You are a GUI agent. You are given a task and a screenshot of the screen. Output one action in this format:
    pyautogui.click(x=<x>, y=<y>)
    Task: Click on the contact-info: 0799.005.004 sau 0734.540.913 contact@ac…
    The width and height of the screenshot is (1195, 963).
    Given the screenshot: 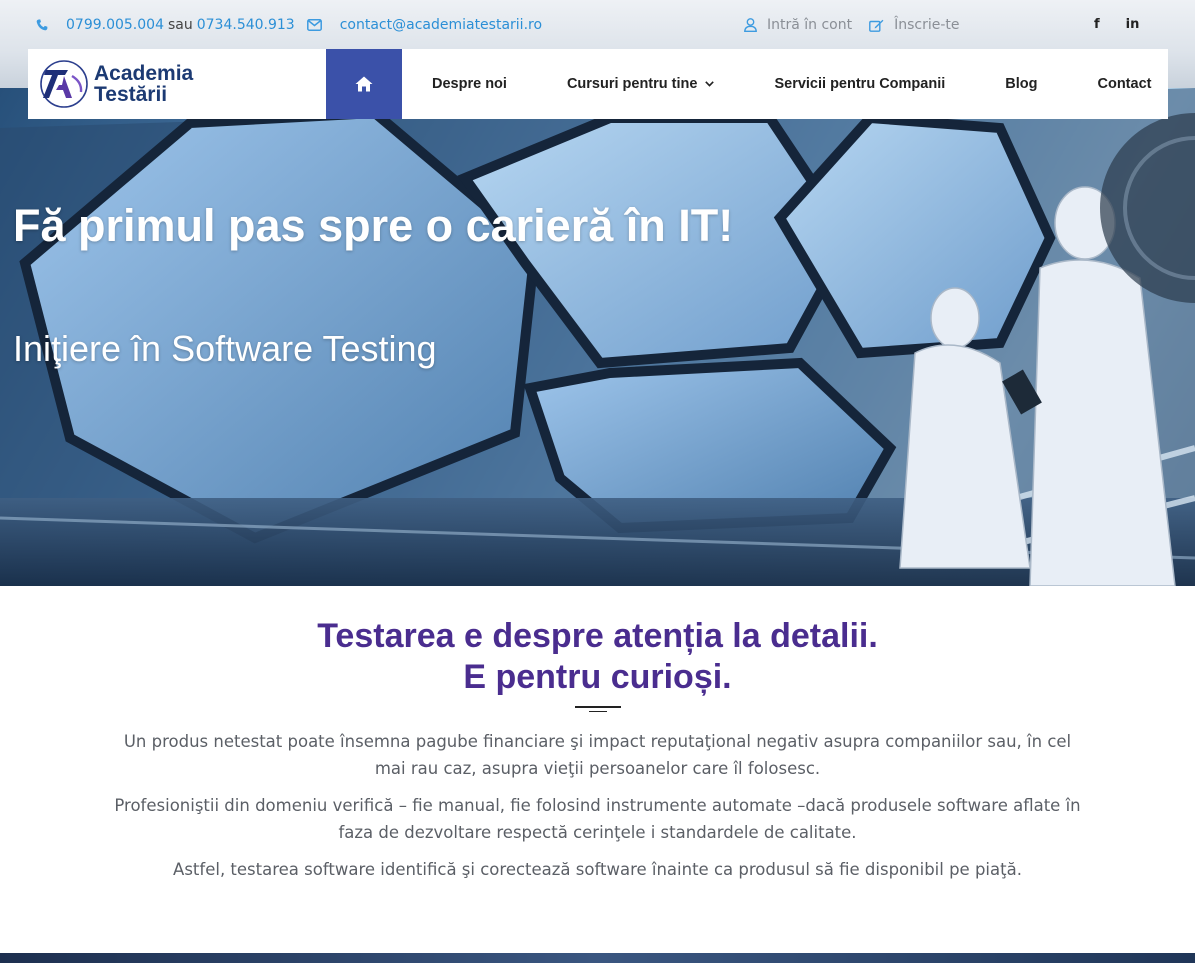 What is the action you would take?
    pyautogui.click(x=289, y=25)
    